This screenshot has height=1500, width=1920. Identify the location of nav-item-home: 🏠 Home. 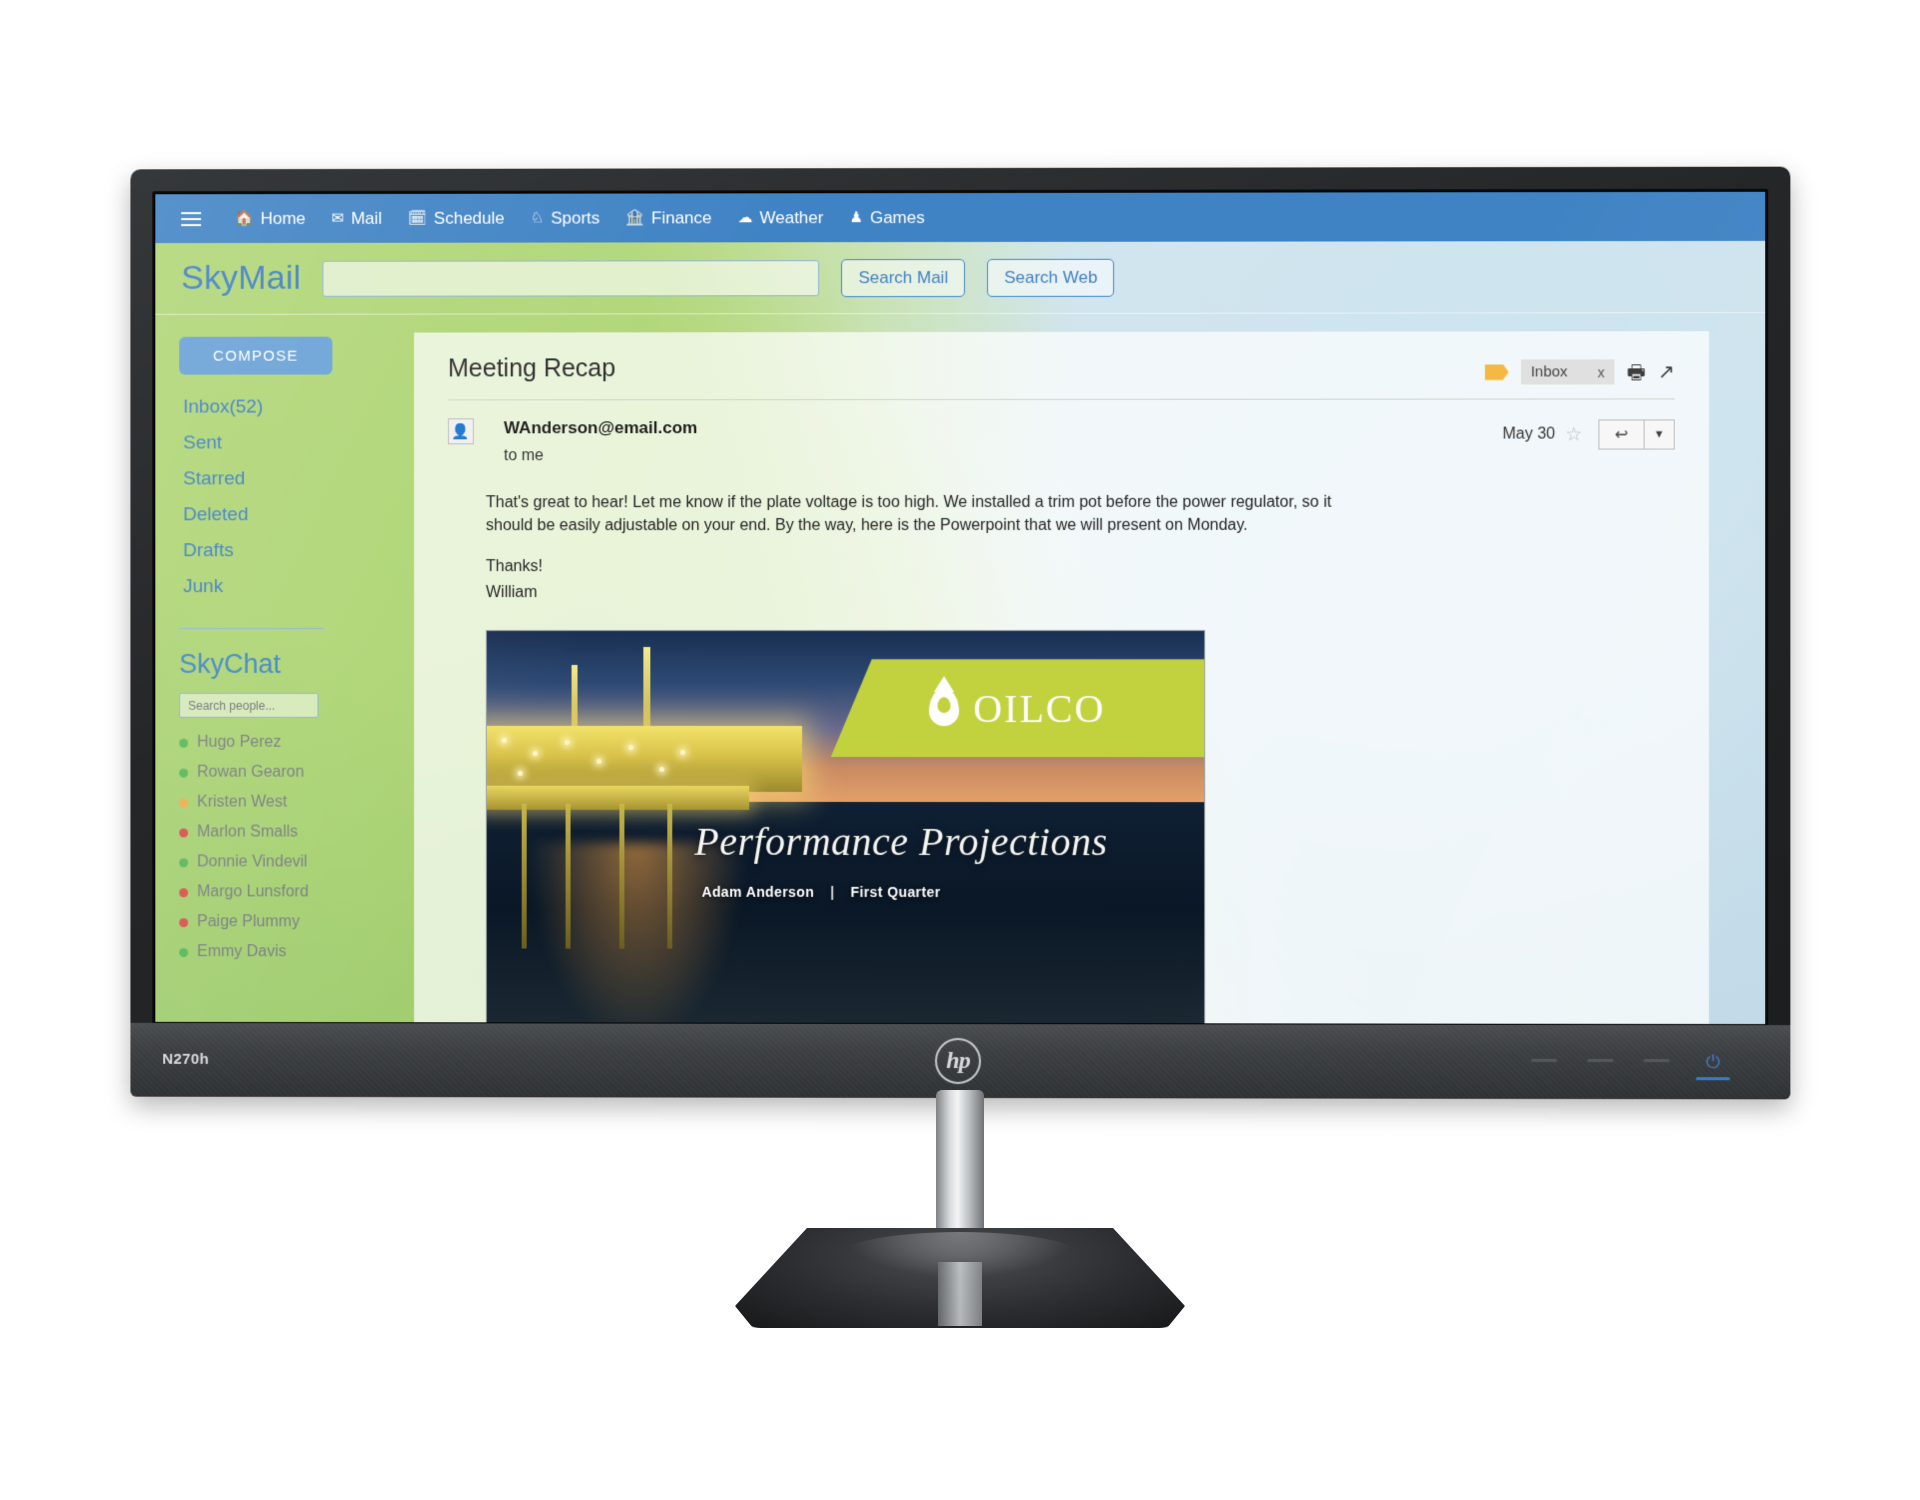
(270, 218).